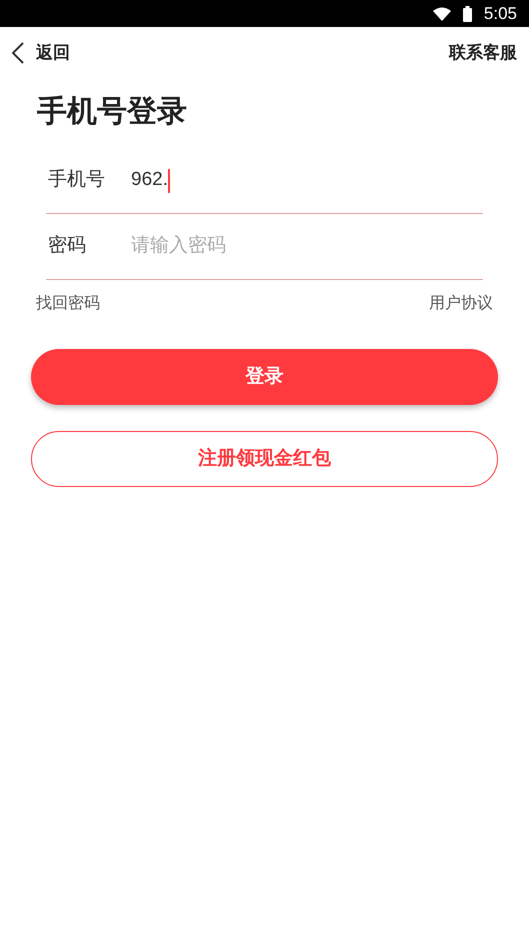 The width and height of the screenshot is (529, 941). Describe the element at coordinates (18, 53) in the screenshot. I see `back-chevron-icon` at that location.